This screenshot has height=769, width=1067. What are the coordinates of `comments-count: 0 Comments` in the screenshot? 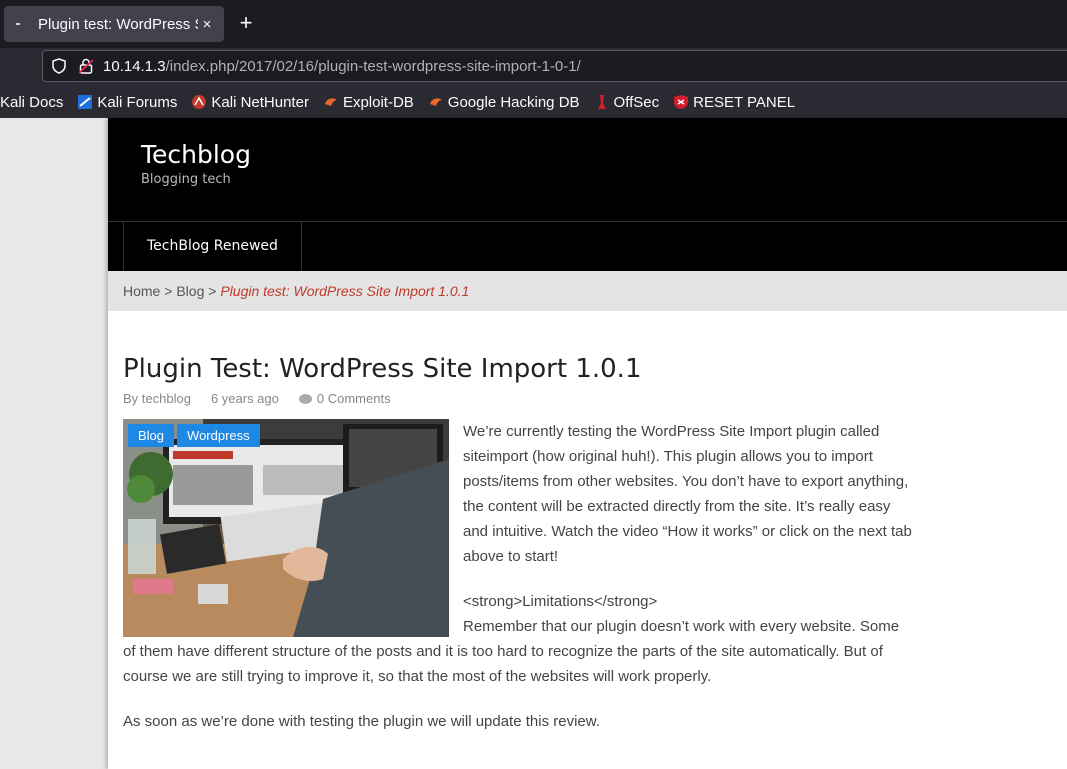 It's located at (353, 398).